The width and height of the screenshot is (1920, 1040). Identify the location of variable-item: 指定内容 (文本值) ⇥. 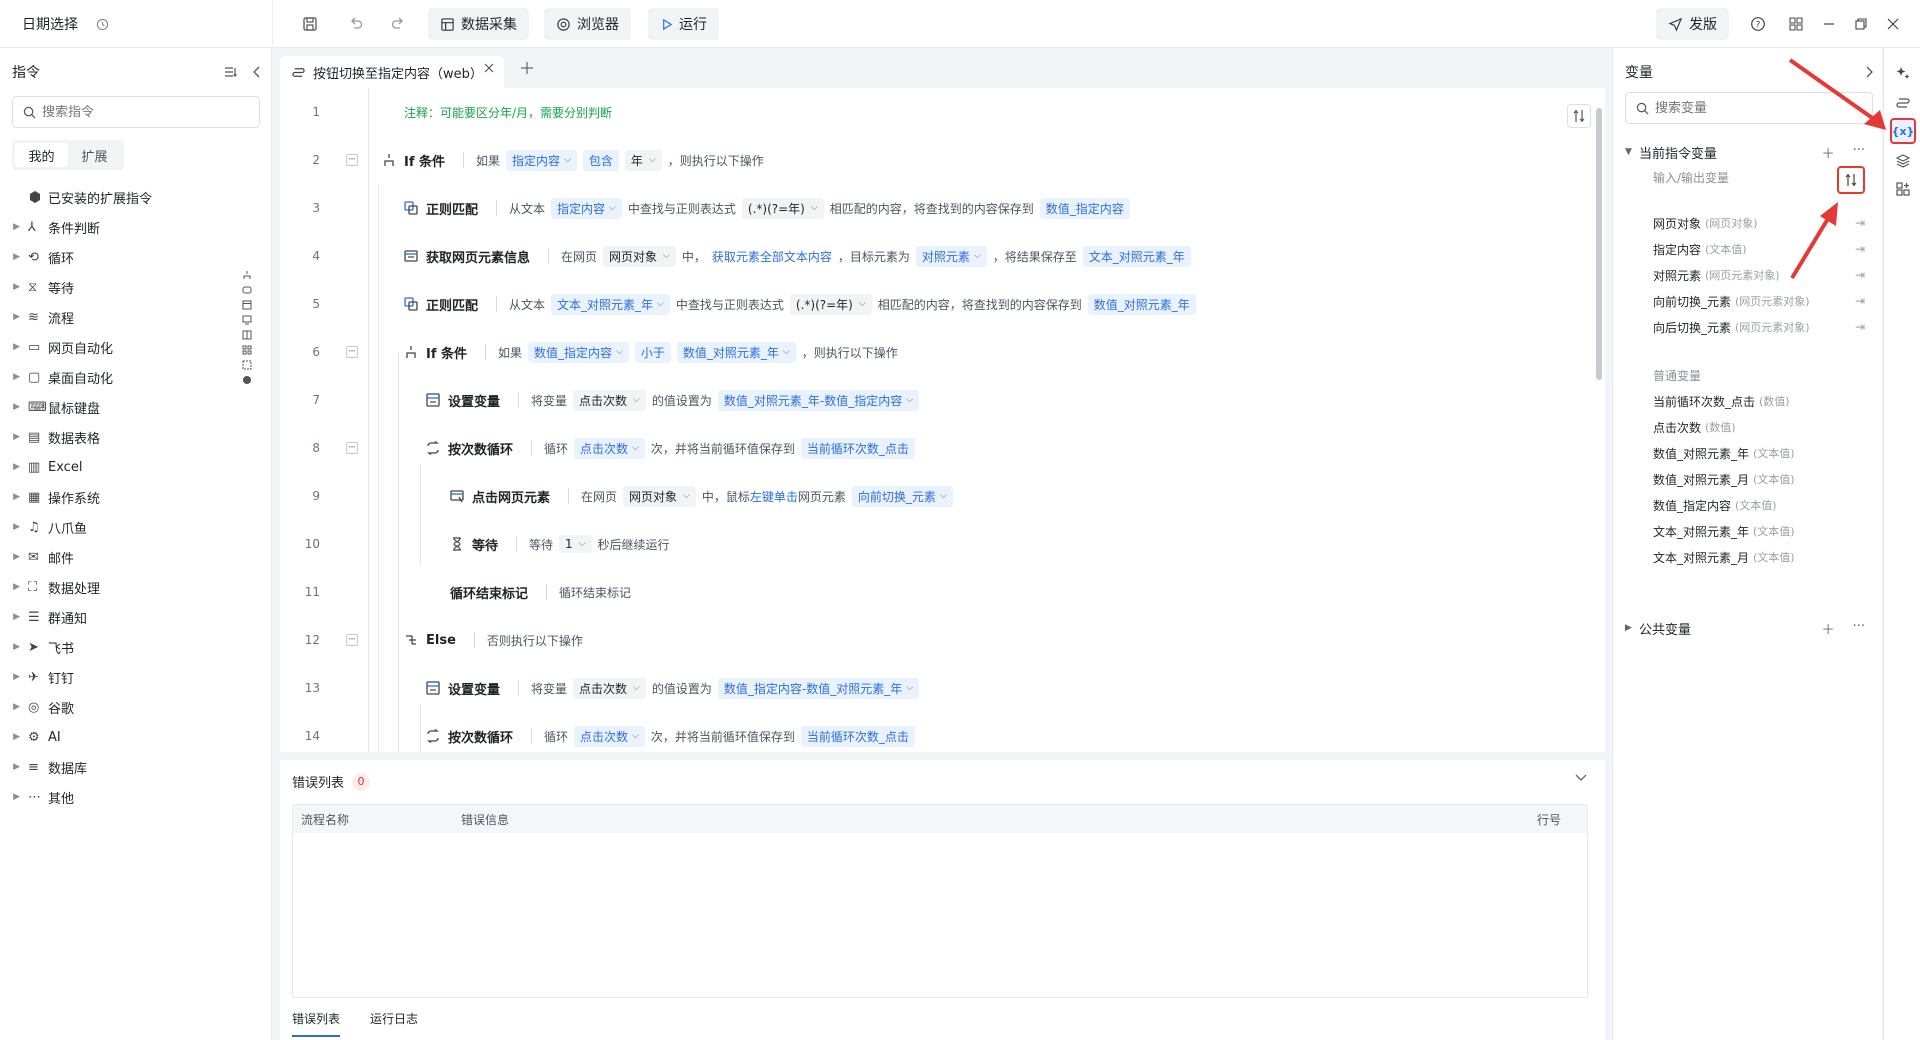
(1763, 249).